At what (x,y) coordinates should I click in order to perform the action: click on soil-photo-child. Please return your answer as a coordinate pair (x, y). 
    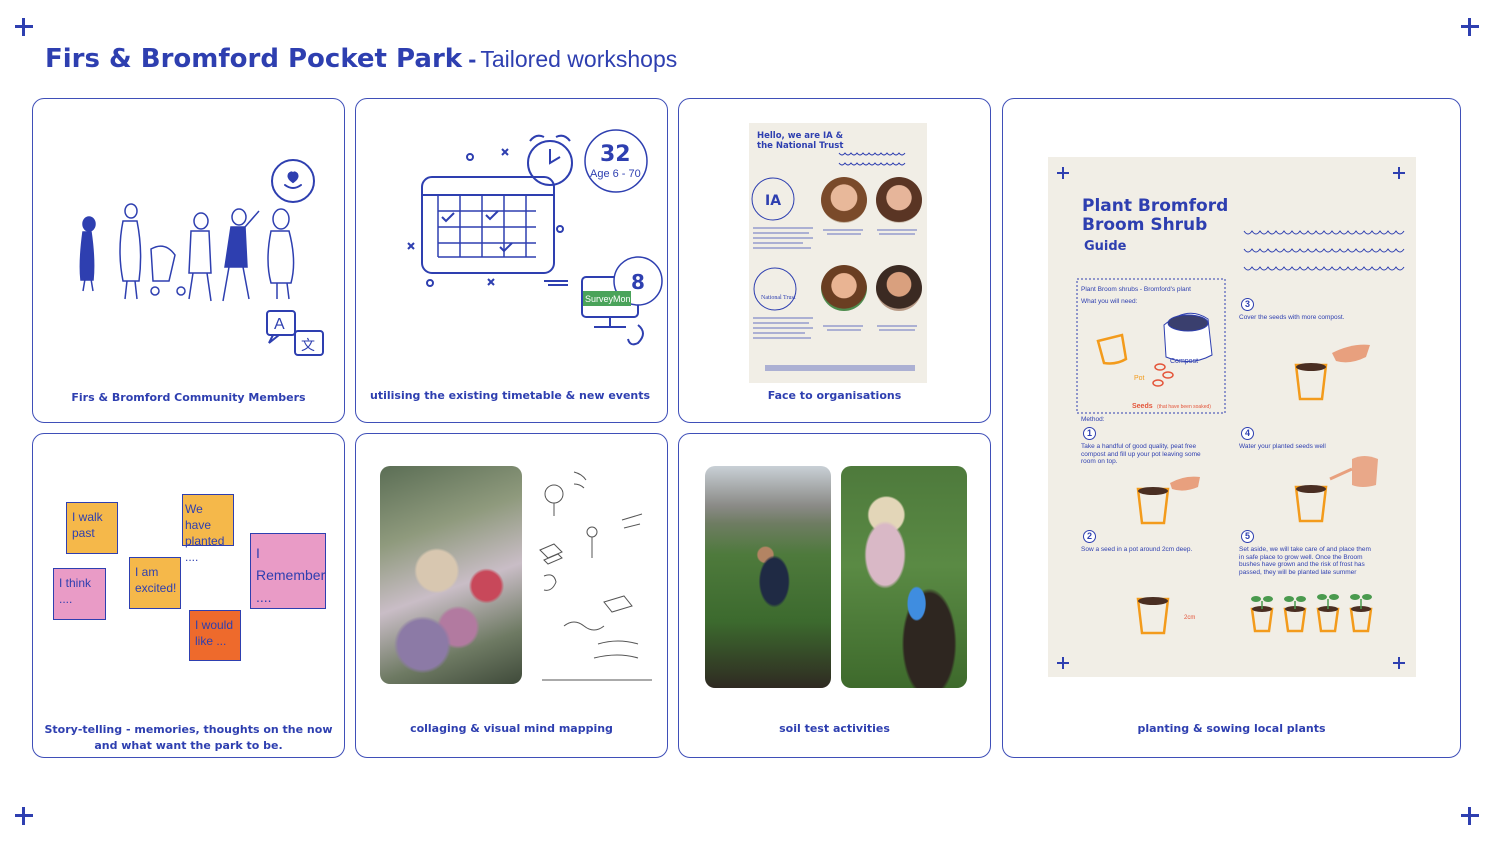
    Looking at the image, I should click on (904, 577).